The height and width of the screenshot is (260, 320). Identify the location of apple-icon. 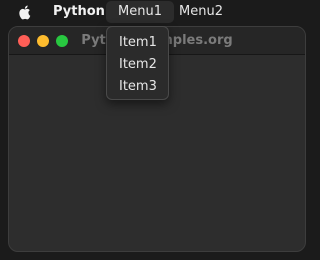
(25, 12).